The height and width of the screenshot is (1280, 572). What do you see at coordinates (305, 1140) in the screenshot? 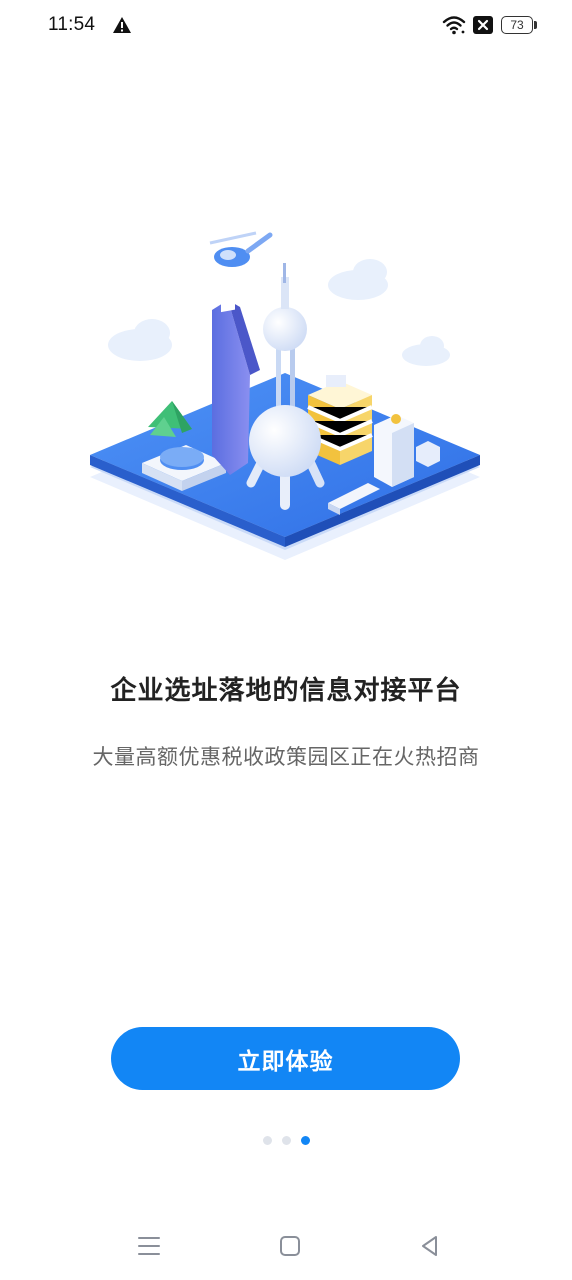
I see `page-dot-3-active` at bounding box center [305, 1140].